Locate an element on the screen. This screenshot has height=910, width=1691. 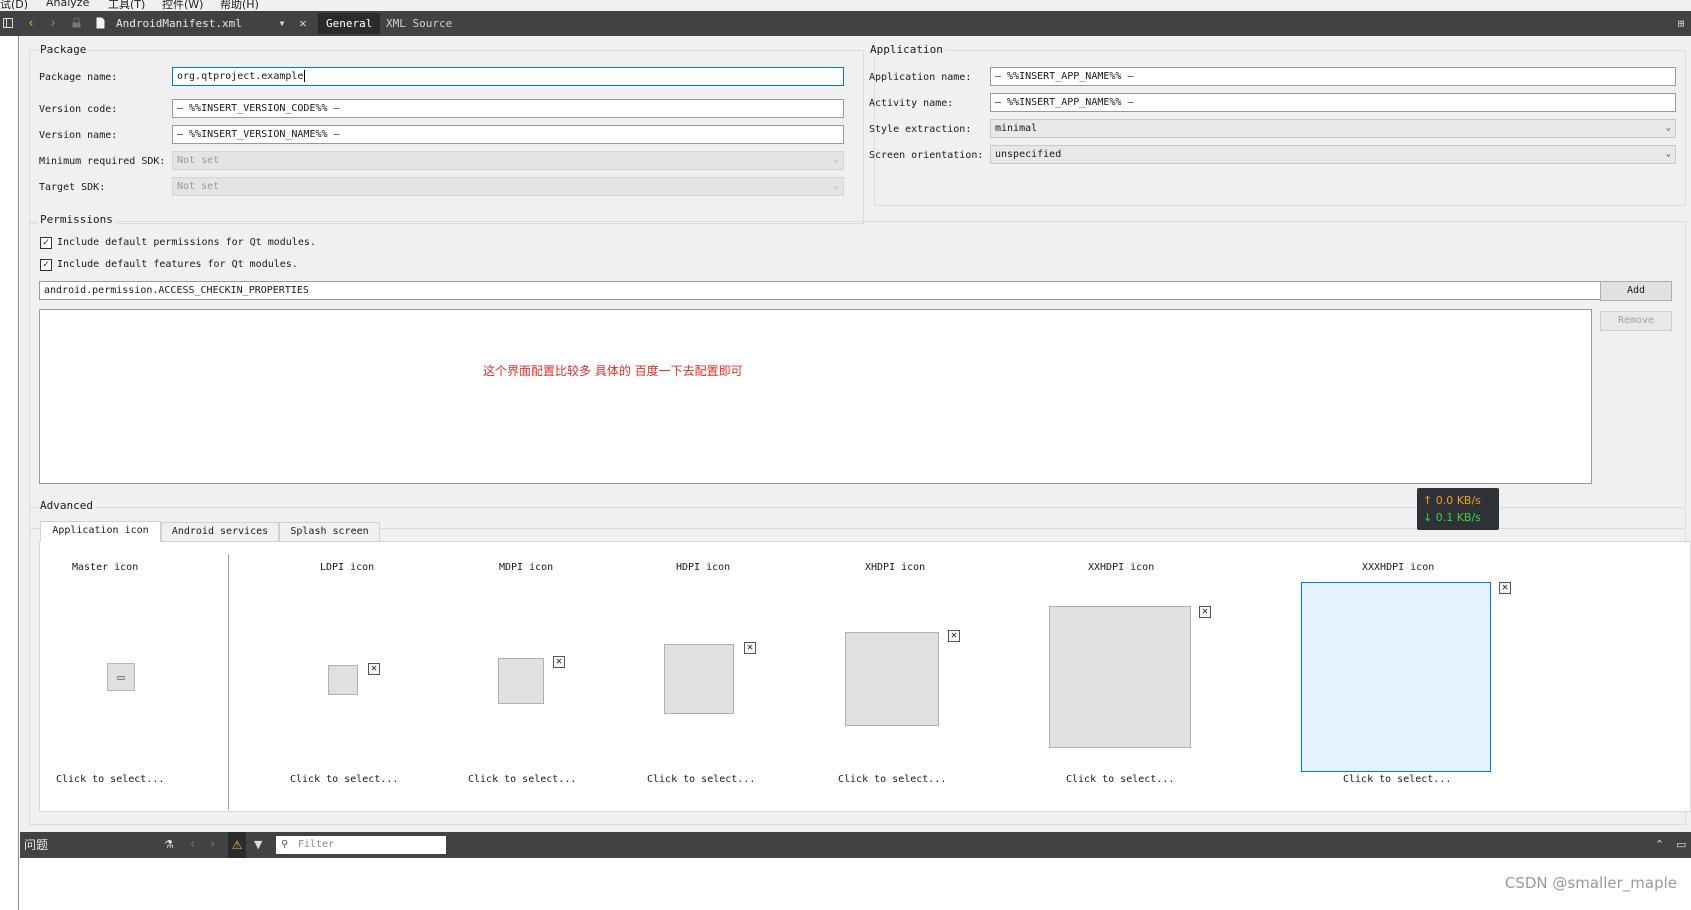
toggle-sidebar-icon is located at coordinates (8, 23).